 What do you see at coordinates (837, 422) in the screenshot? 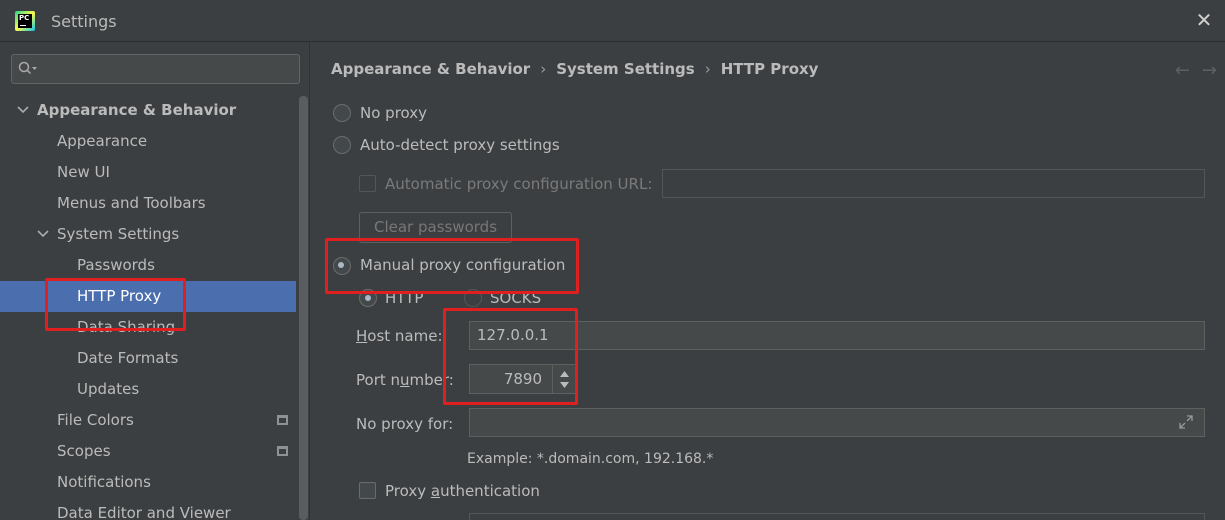
I see `no-proxy-for-input` at bounding box center [837, 422].